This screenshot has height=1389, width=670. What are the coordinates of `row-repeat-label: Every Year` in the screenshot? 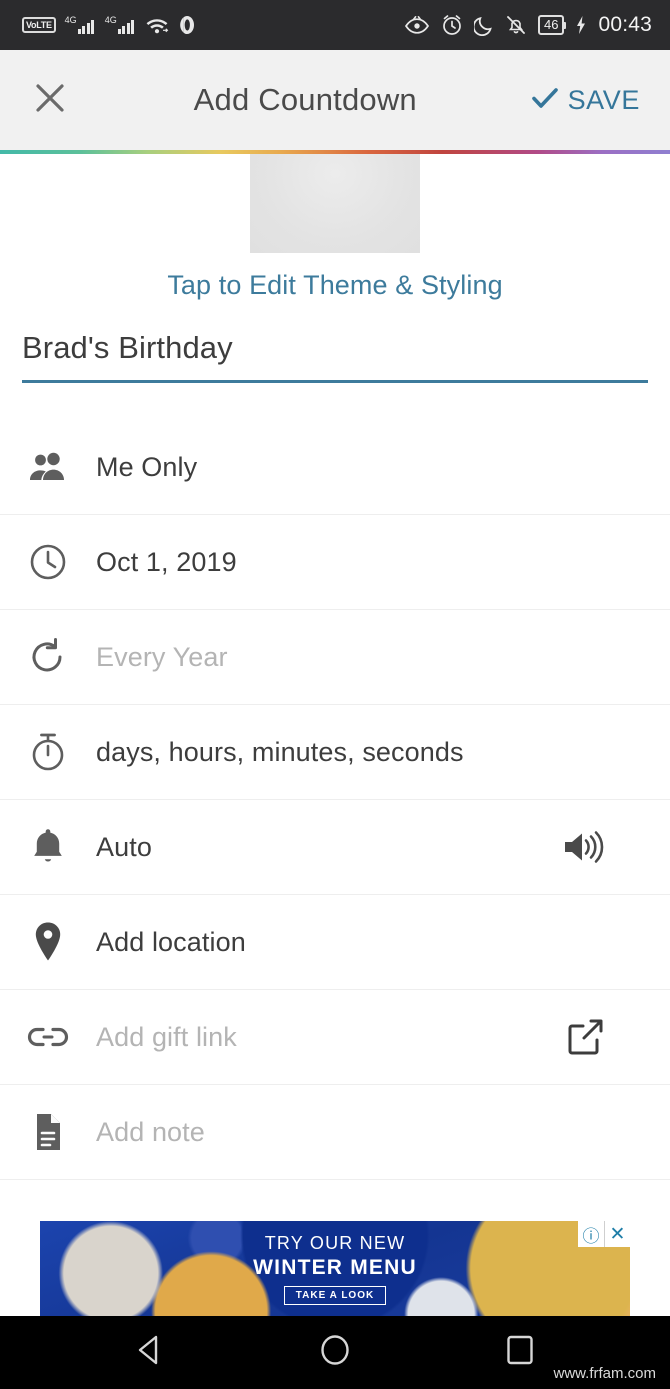 It's located at (162, 656).